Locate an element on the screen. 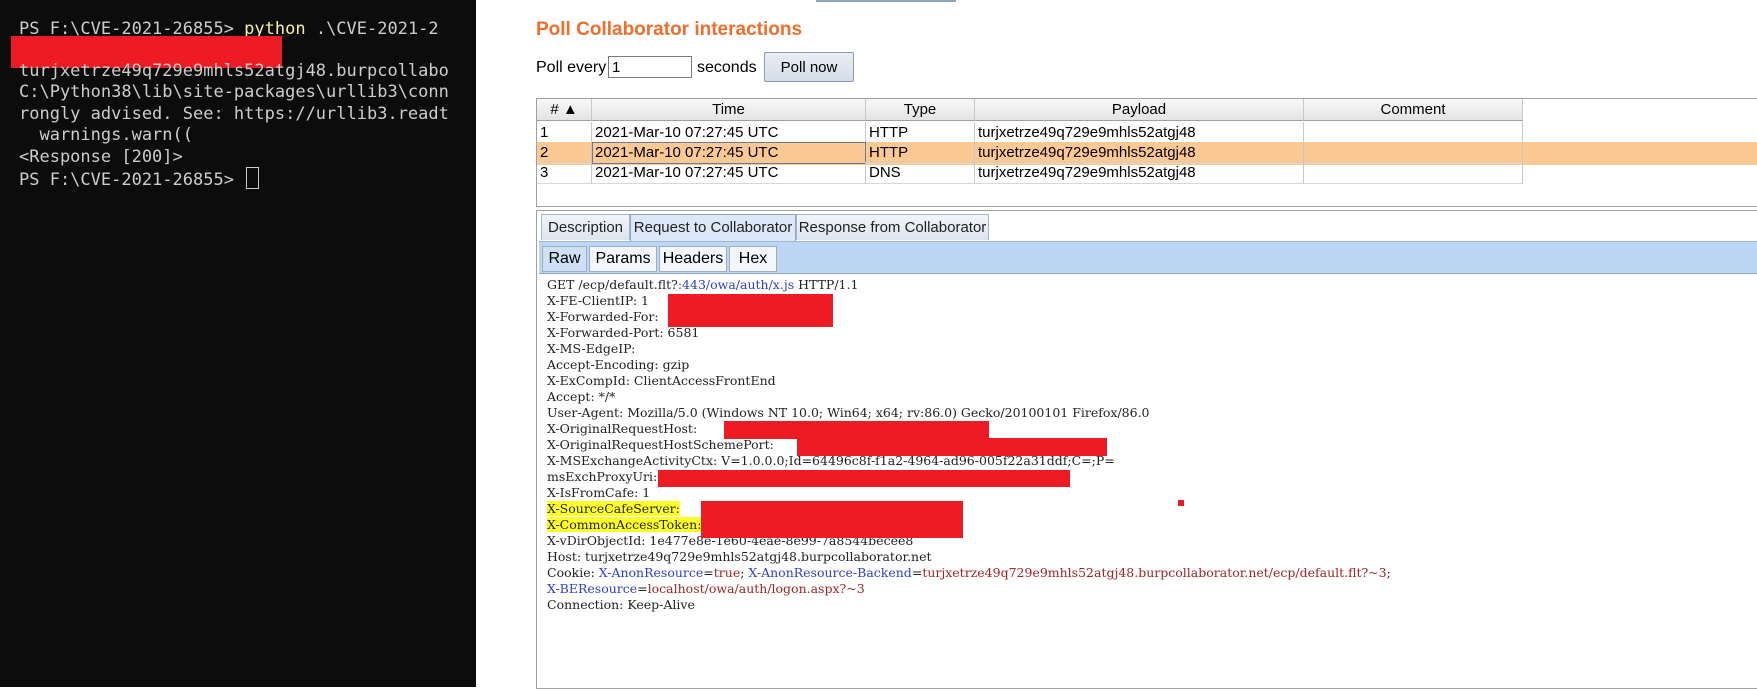  cookie-name: X-AnonResource is located at coordinates (651, 572).